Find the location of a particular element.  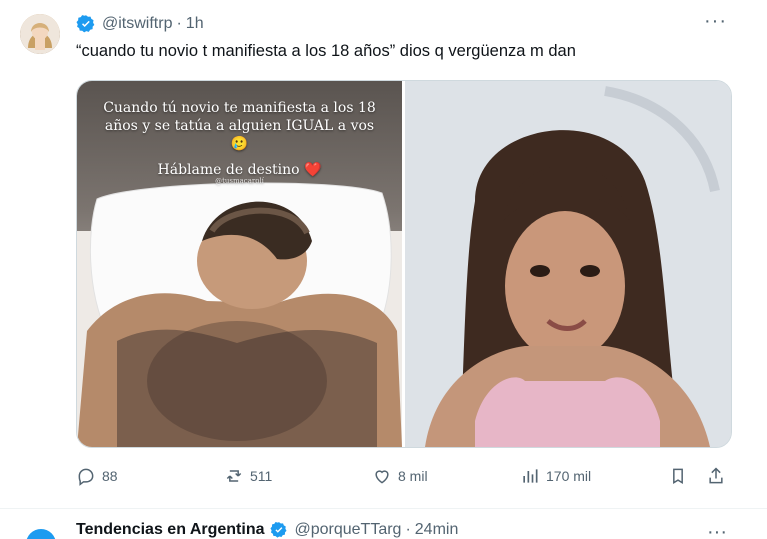

share-button is located at coordinates (719, 476).